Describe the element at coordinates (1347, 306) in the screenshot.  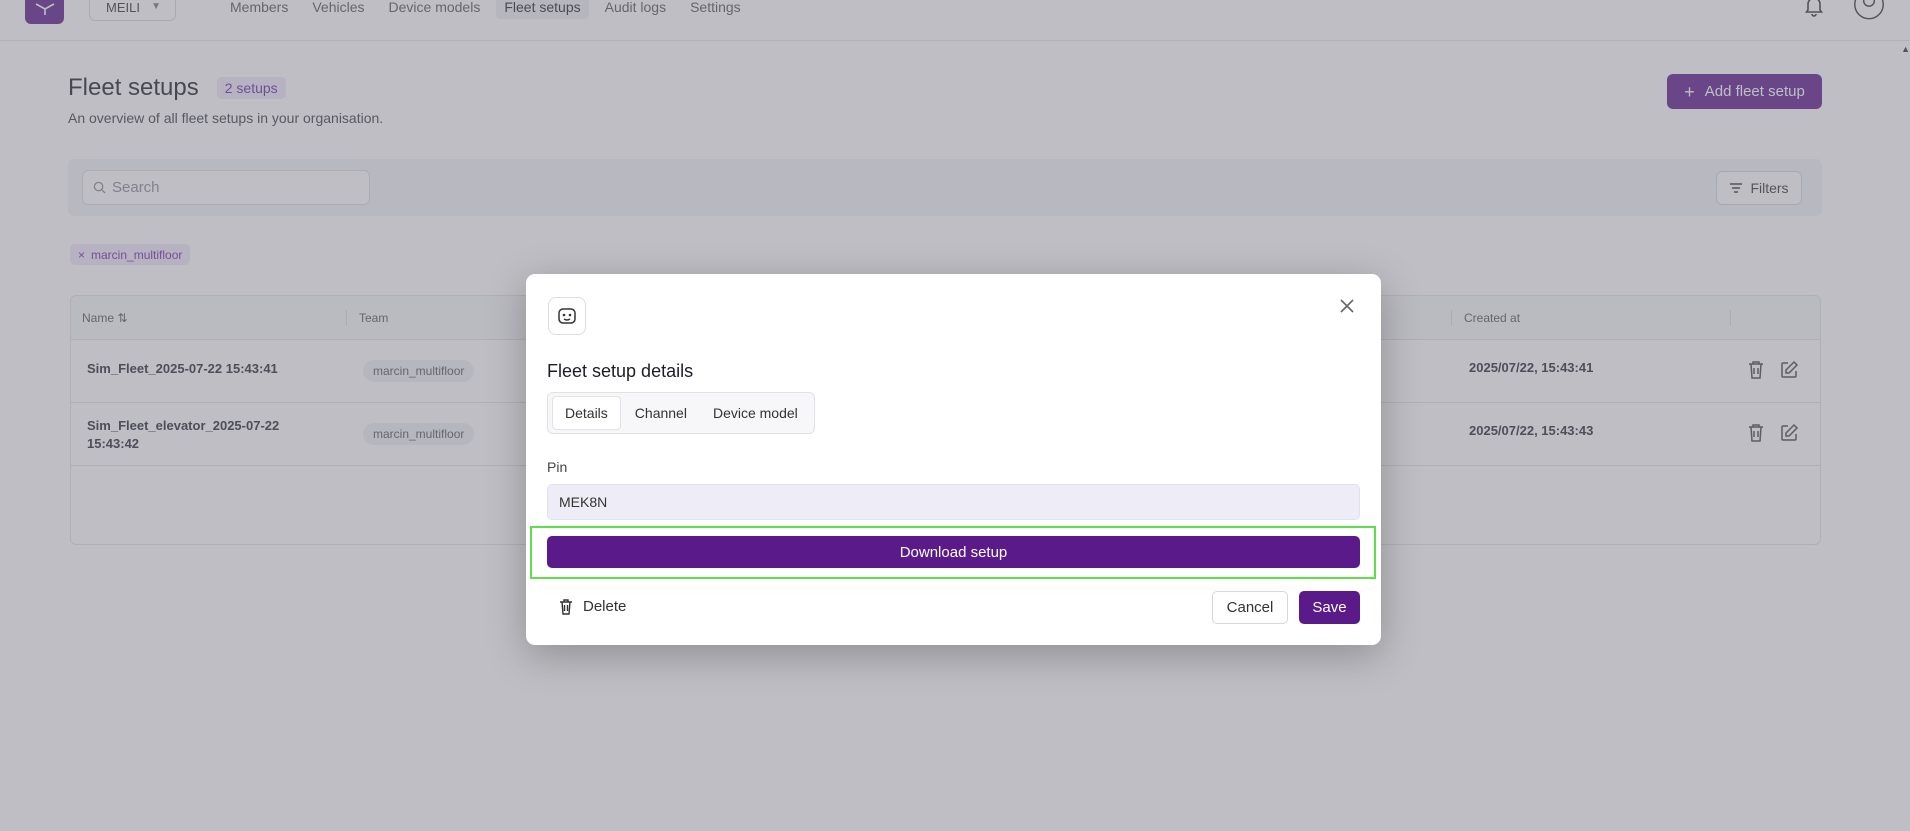
I see `close-icon` at that location.